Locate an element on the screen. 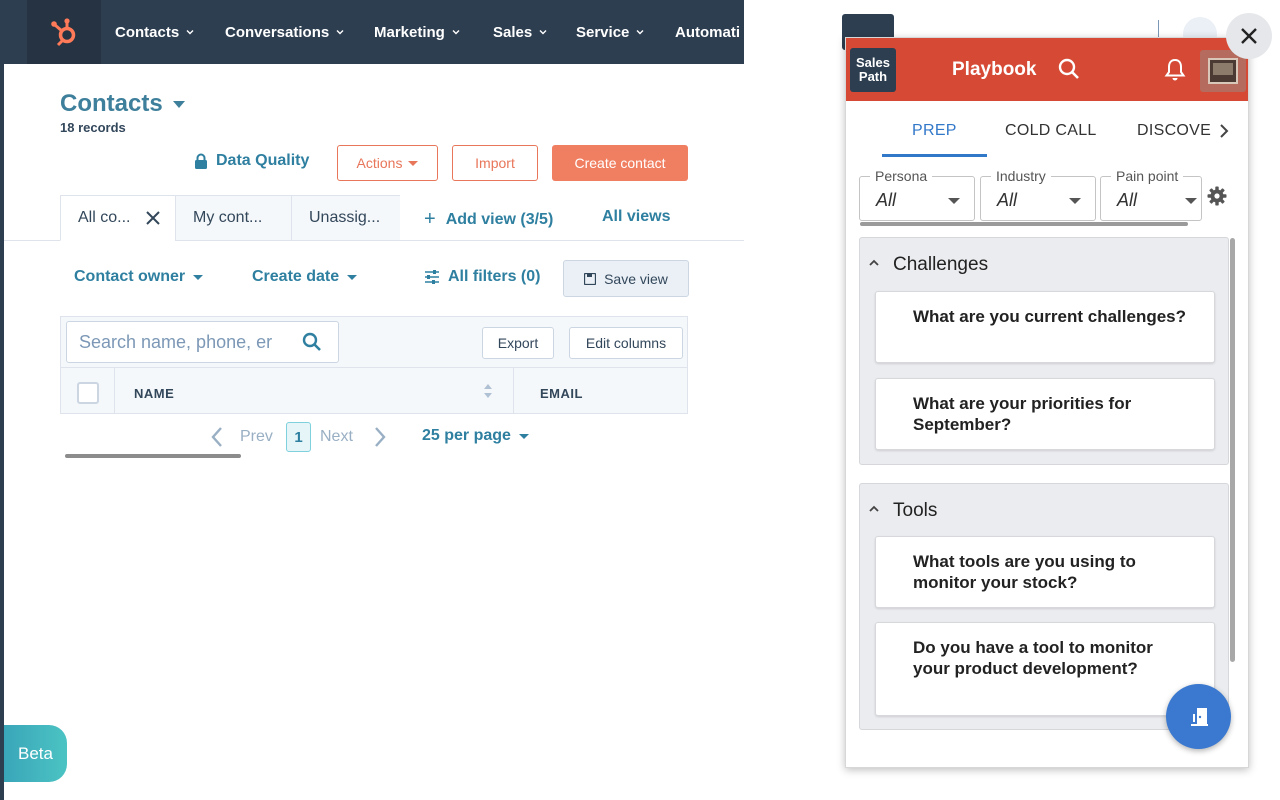  nav-automation: Automati is located at coordinates (707, 32).